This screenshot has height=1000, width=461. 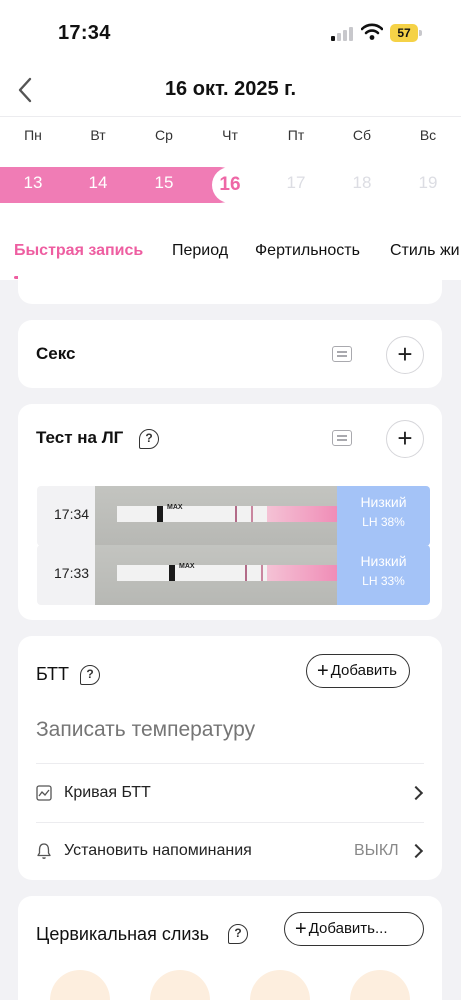 What do you see at coordinates (296, 135) in the screenshot?
I see `weekday-label: Пт` at bounding box center [296, 135].